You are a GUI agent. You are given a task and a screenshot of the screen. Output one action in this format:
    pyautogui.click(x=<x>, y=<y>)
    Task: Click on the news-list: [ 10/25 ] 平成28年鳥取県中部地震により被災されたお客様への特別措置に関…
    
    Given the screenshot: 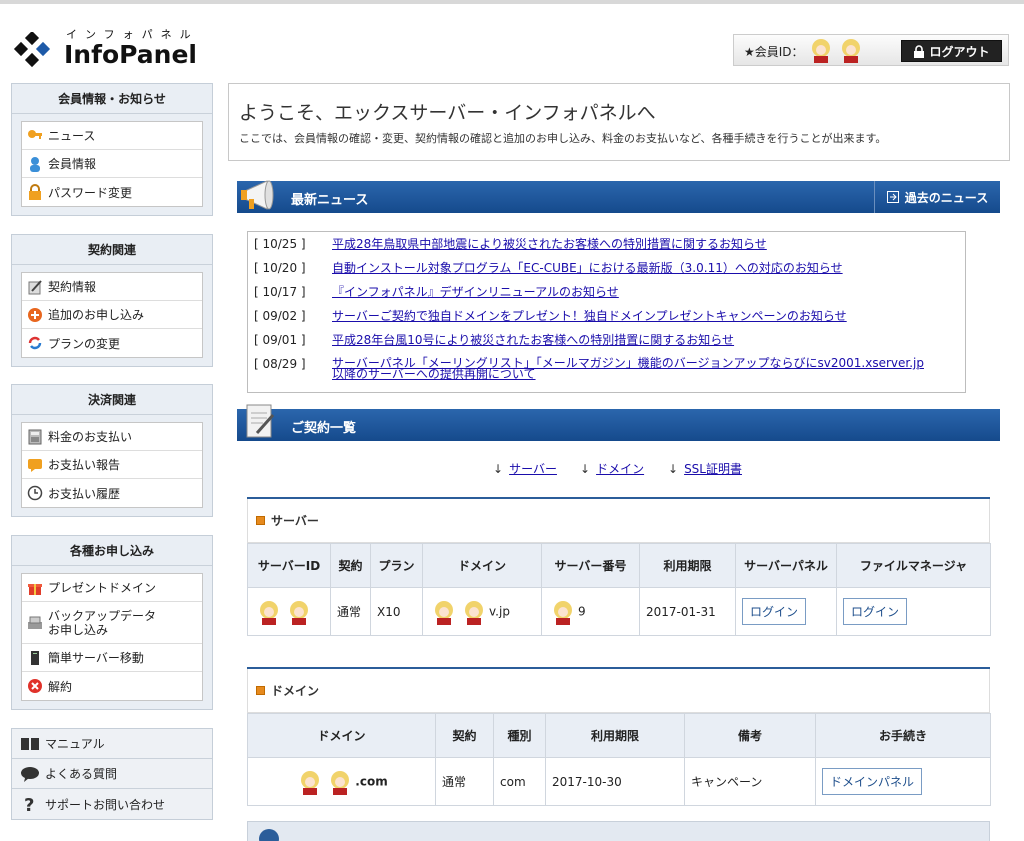 What is the action you would take?
    pyautogui.click(x=606, y=312)
    